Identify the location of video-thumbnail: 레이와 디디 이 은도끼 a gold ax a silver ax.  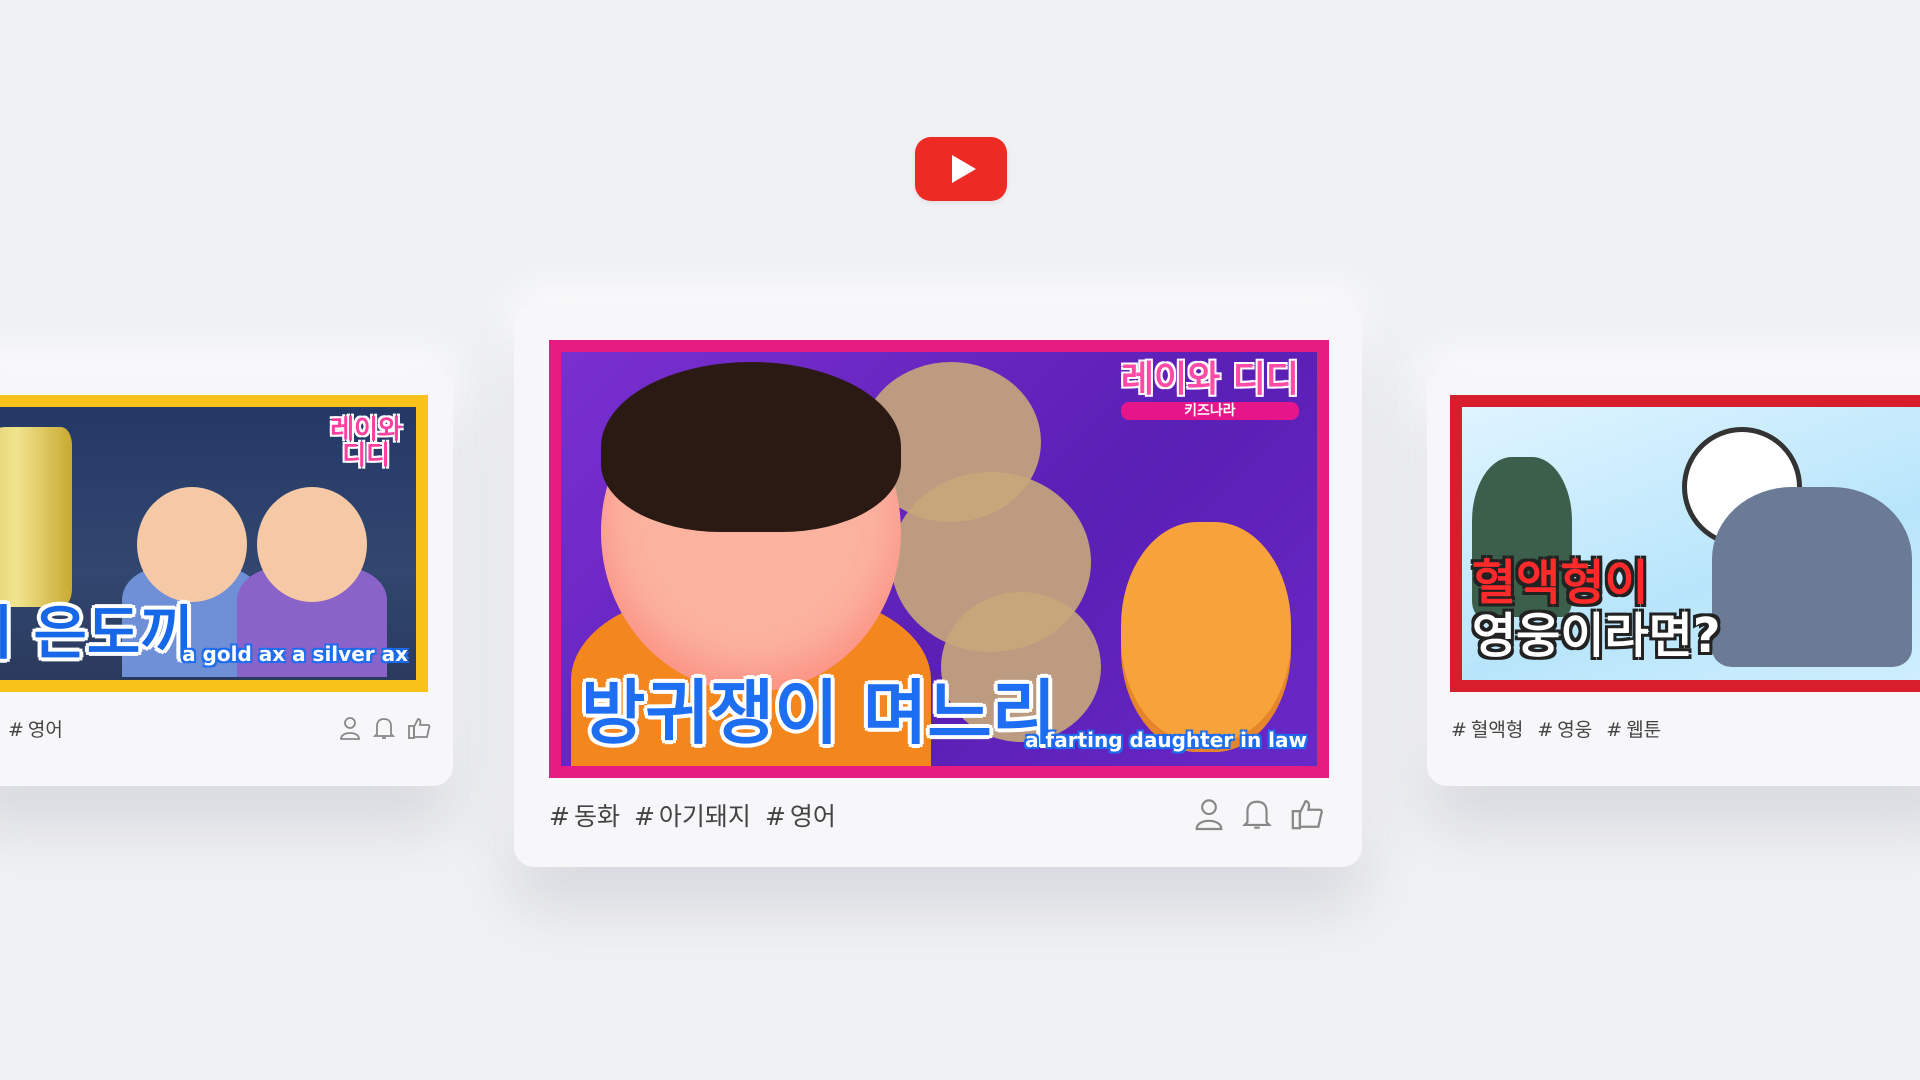
(214, 543).